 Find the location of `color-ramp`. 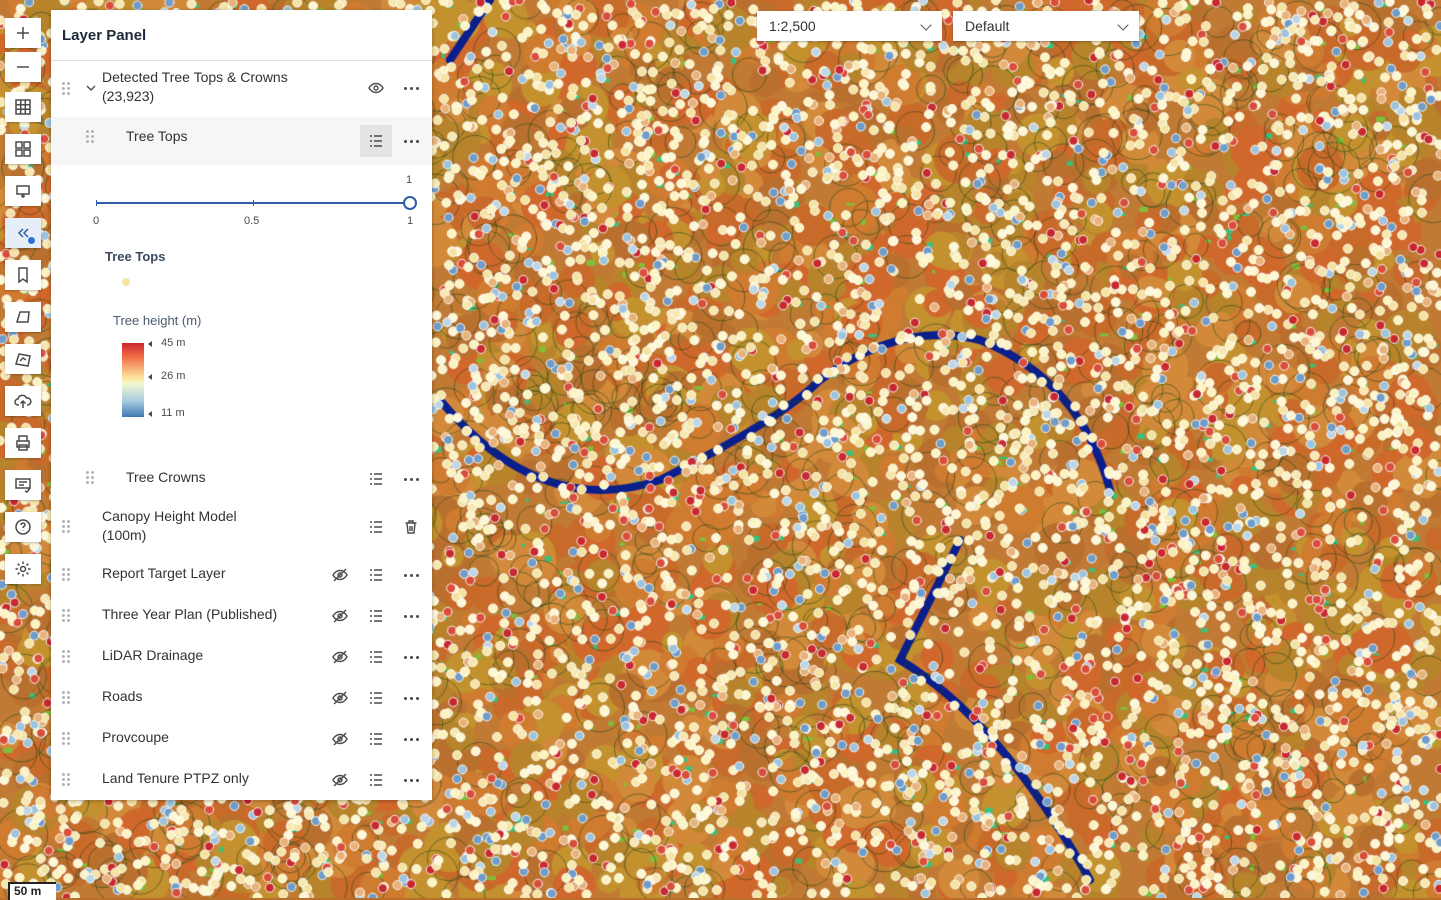

color-ramp is located at coordinates (133, 380).